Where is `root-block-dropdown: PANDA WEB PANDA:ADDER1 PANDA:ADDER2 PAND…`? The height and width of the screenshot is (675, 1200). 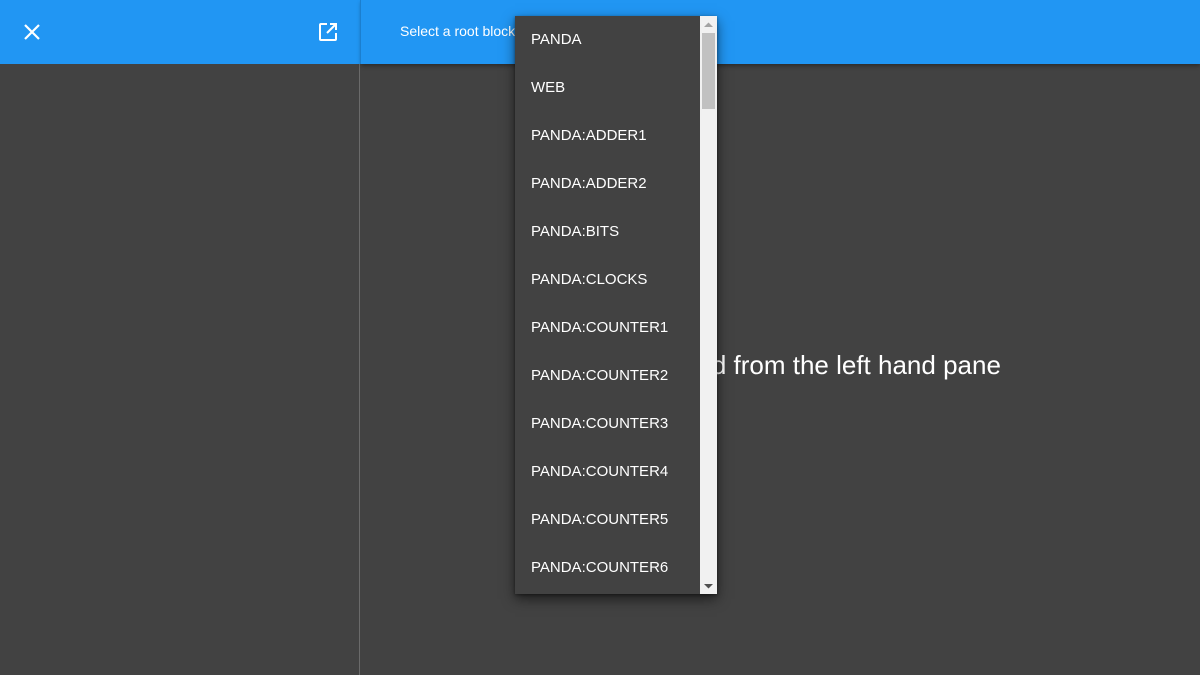
root-block-dropdown: PANDA WEB PANDA:ADDER1 PANDA:ADDER2 PAND… is located at coordinates (616, 305).